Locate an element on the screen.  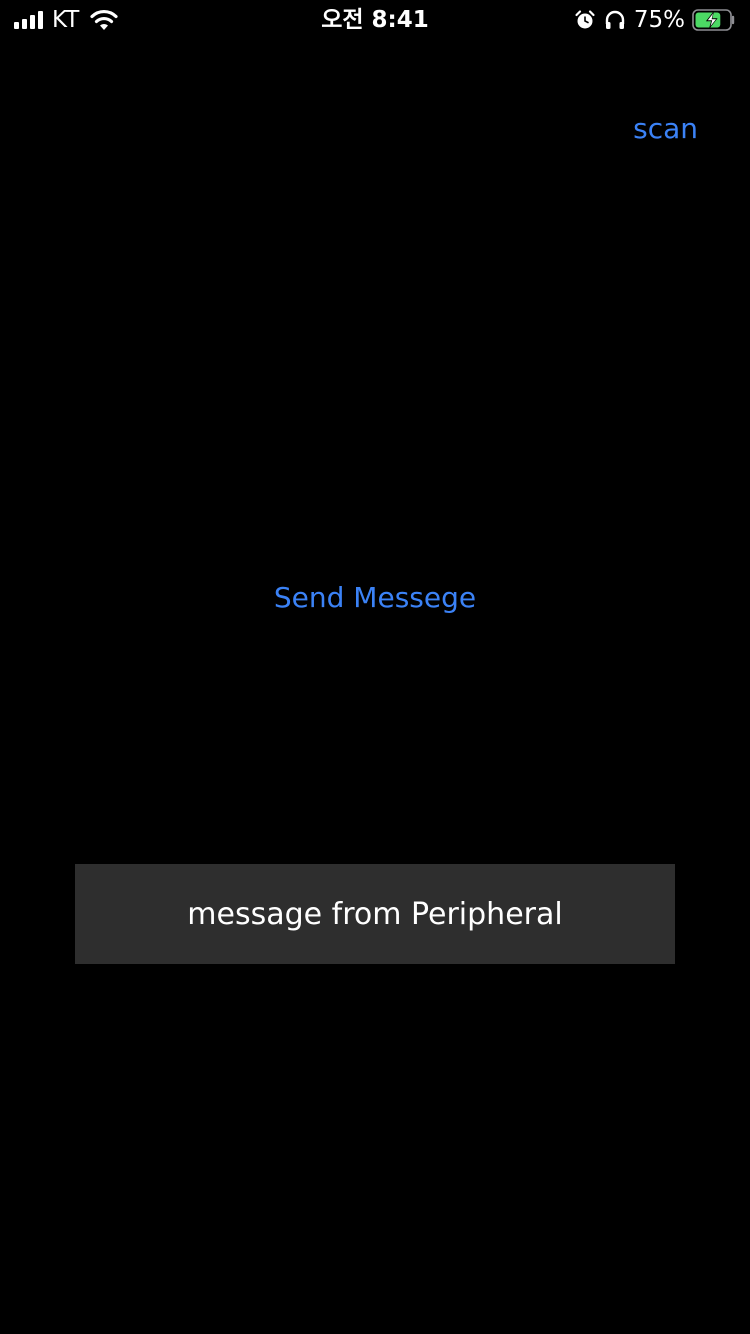
battery-charging-icon is located at coordinates (713, 20).